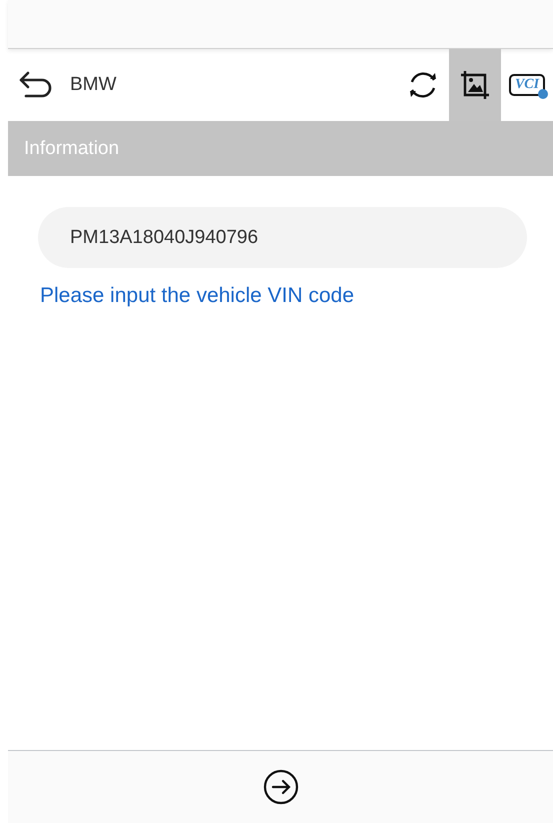 The image size is (553, 823). I want to click on header-title: BMW, so click(93, 85).